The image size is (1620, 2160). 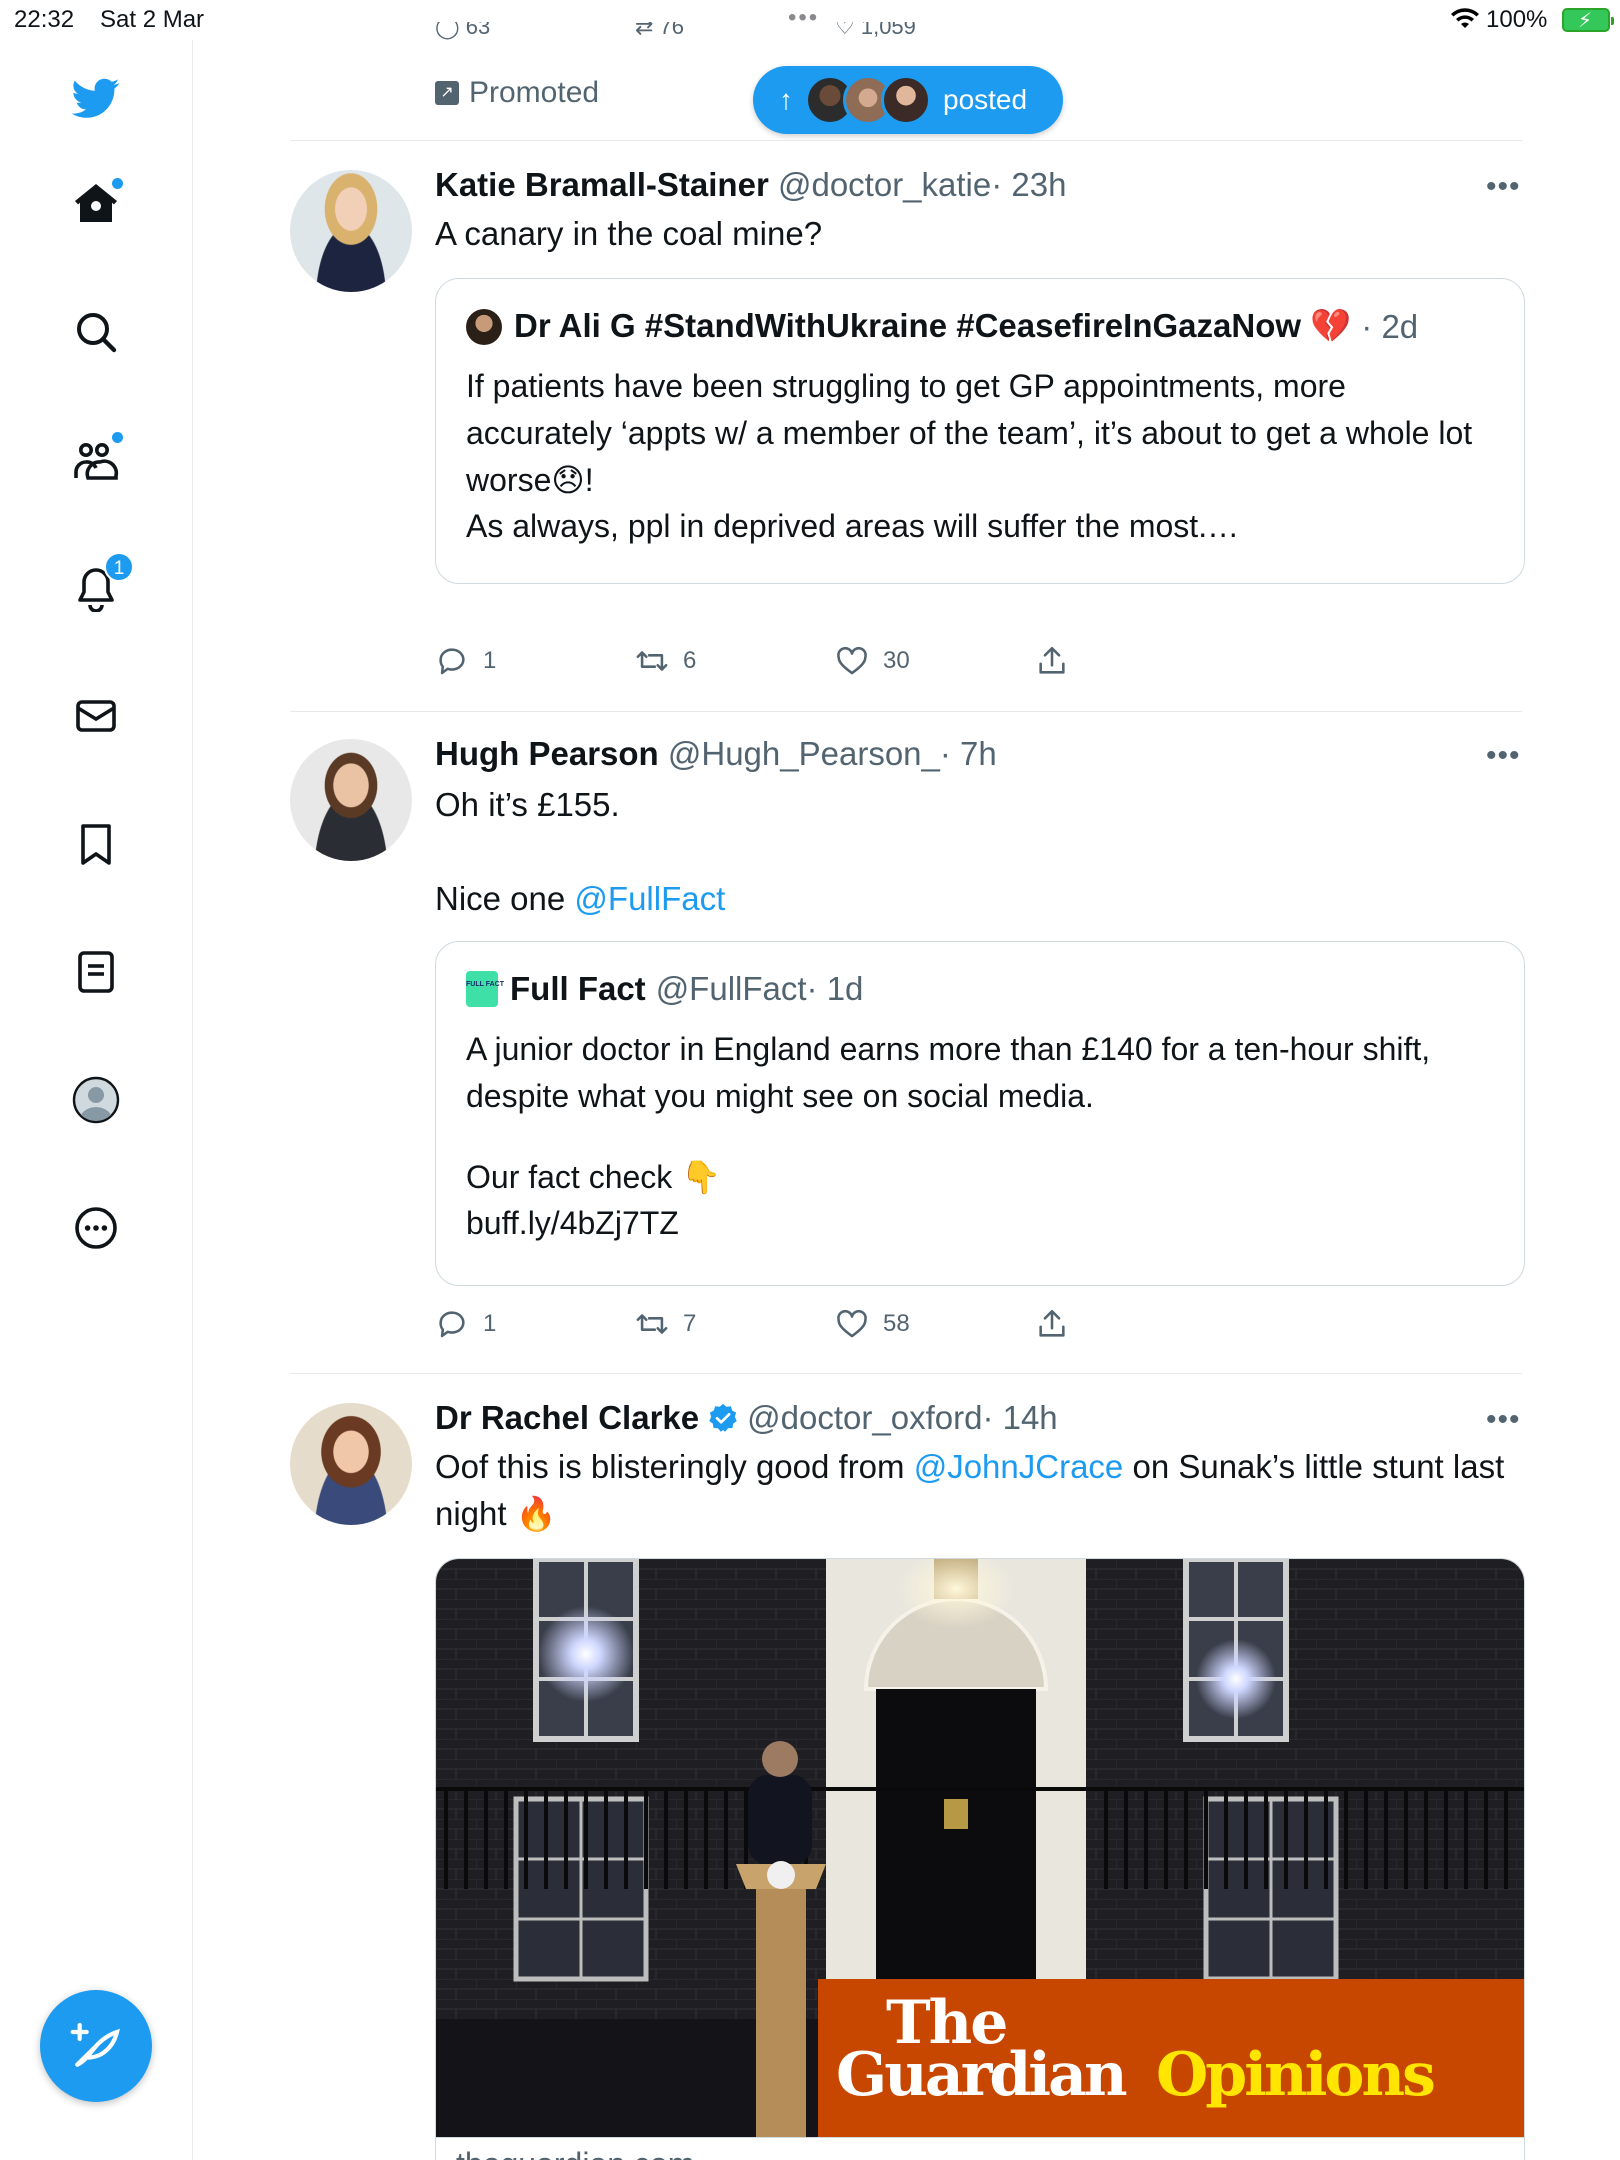 I want to click on twitter-bird-icon, so click(x=96, y=98).